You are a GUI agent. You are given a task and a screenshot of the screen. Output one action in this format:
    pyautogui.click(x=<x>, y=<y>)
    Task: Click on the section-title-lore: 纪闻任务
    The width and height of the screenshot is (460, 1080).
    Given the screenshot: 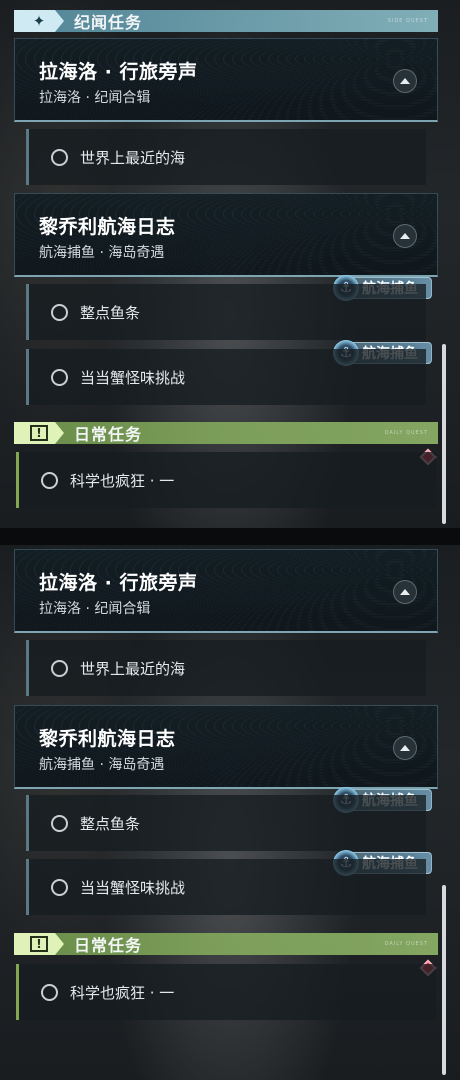 What is the action you would take?
    pyautogui.click(x=108, y=22)
    